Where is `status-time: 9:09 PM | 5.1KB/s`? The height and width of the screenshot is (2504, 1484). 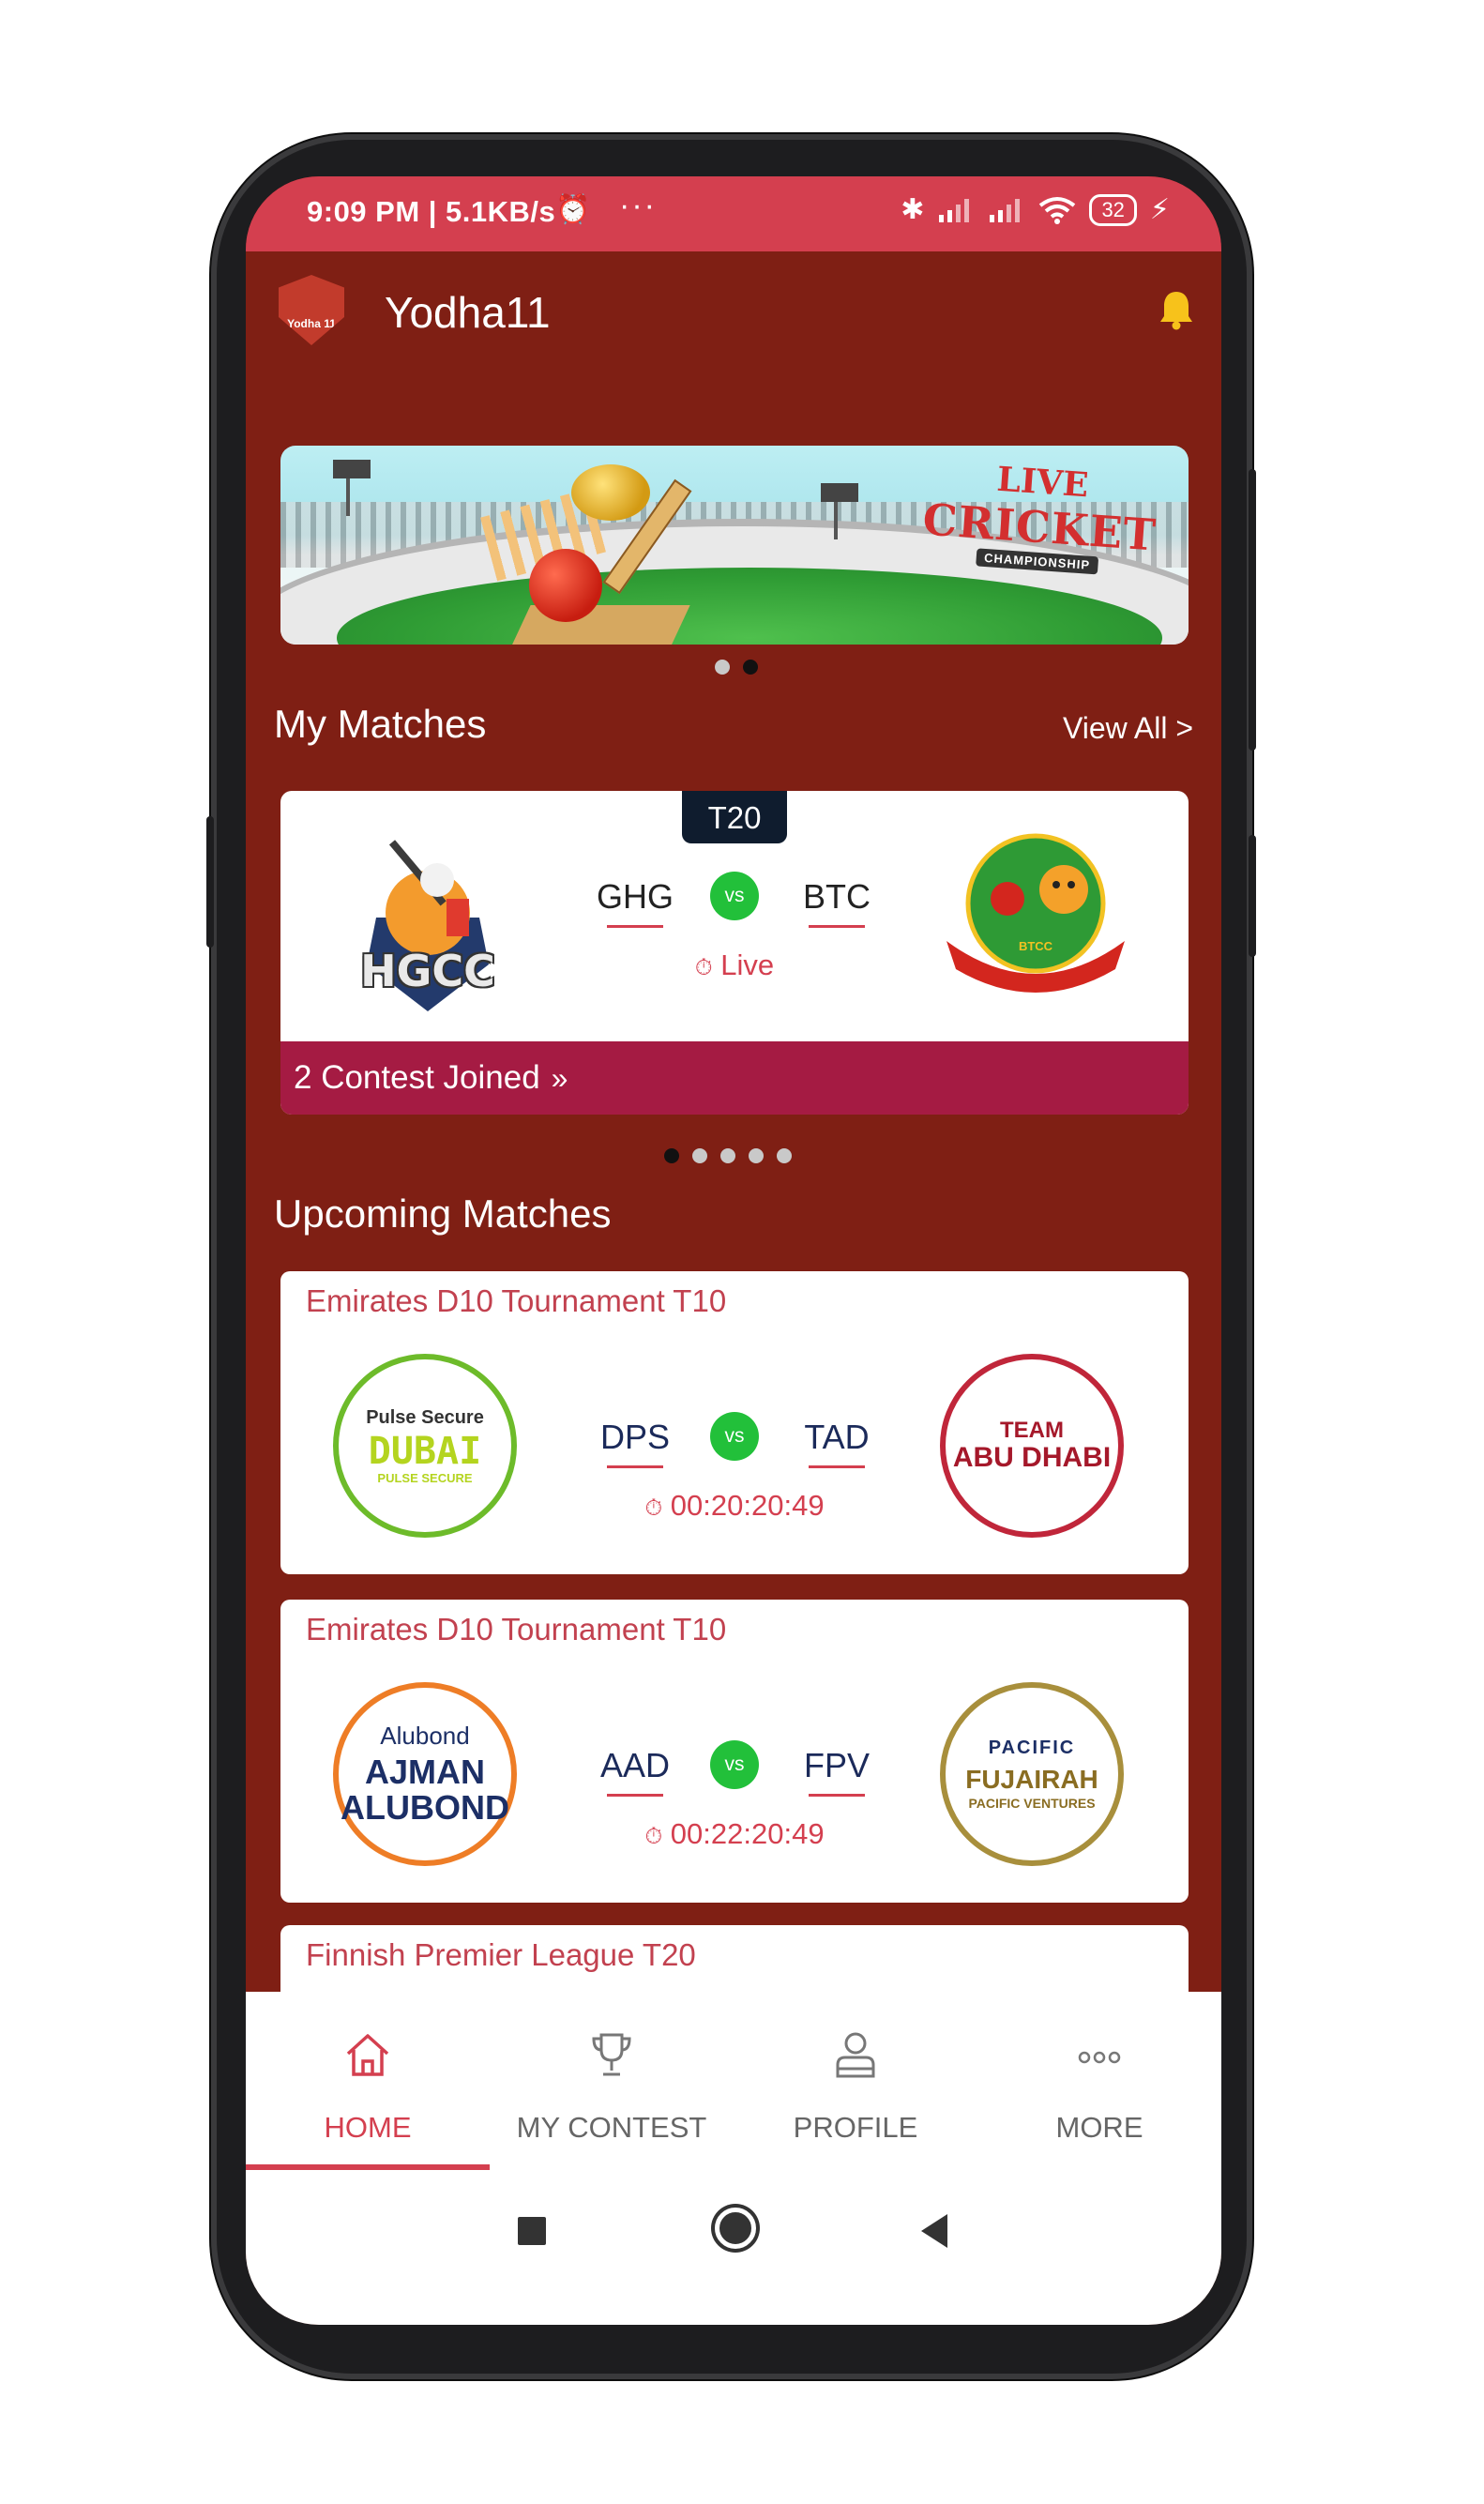
status-time: 9:09 PM | 5.1KB/s is located at coordinates (432, 211).